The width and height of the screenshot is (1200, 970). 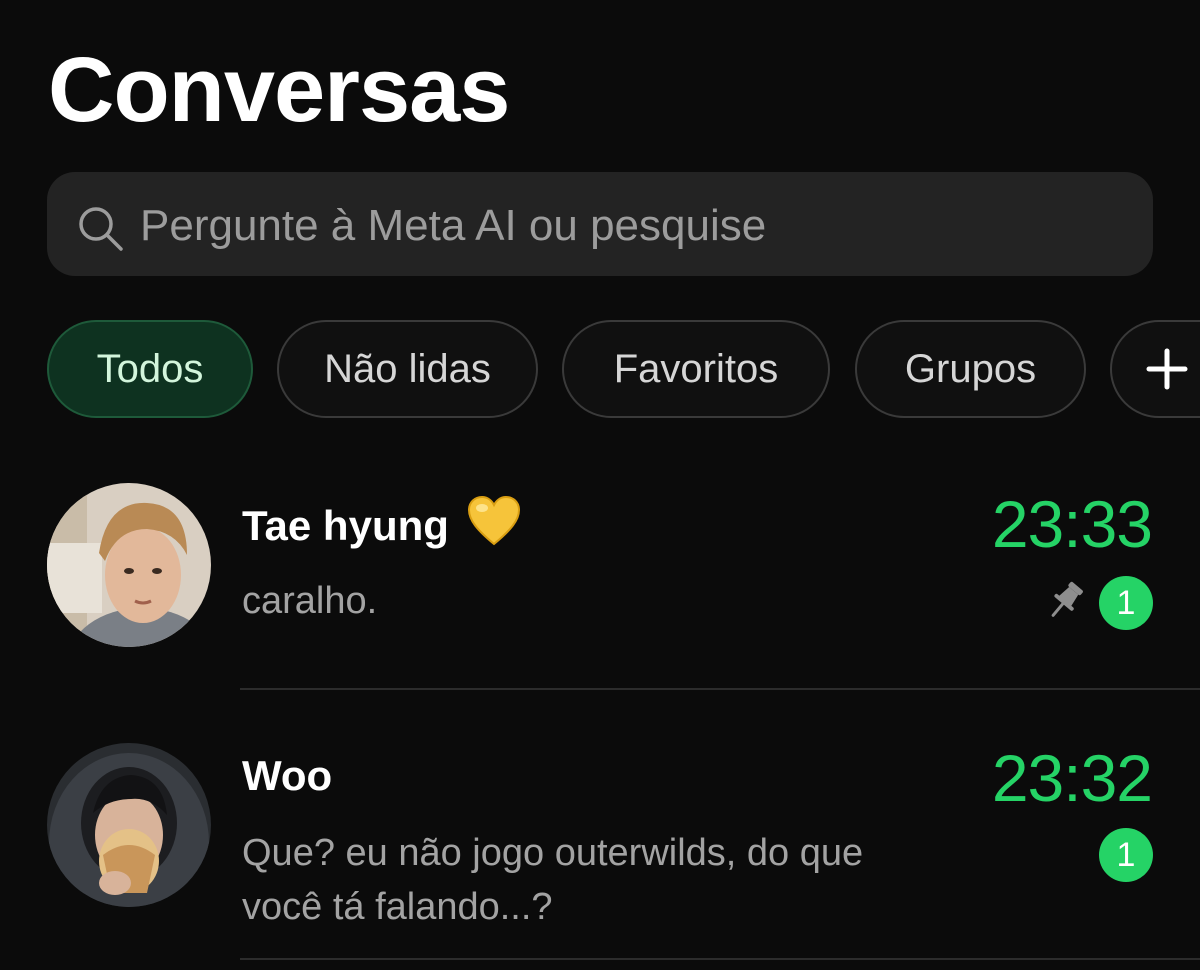 What do you see at coordinates (494, 525) in the screenshot?
I see `yellow-heart-icon` at bounding box center [494, 525].